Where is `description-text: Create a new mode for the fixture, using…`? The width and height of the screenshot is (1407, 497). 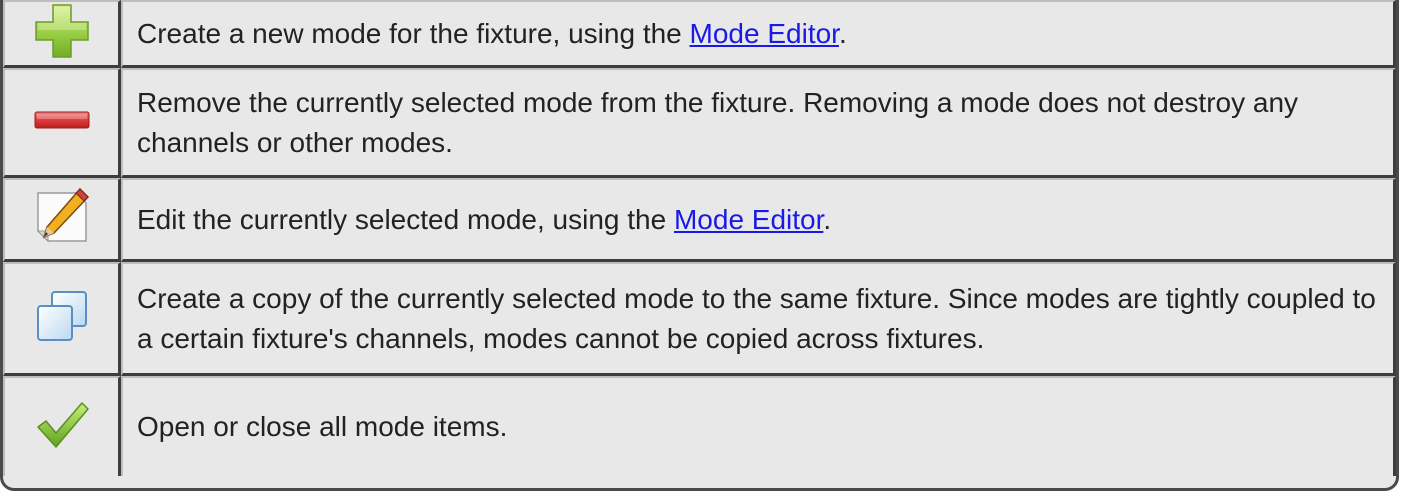 description-text: Create a new mode for the fixture, using… is located at coordinates (413, 33).